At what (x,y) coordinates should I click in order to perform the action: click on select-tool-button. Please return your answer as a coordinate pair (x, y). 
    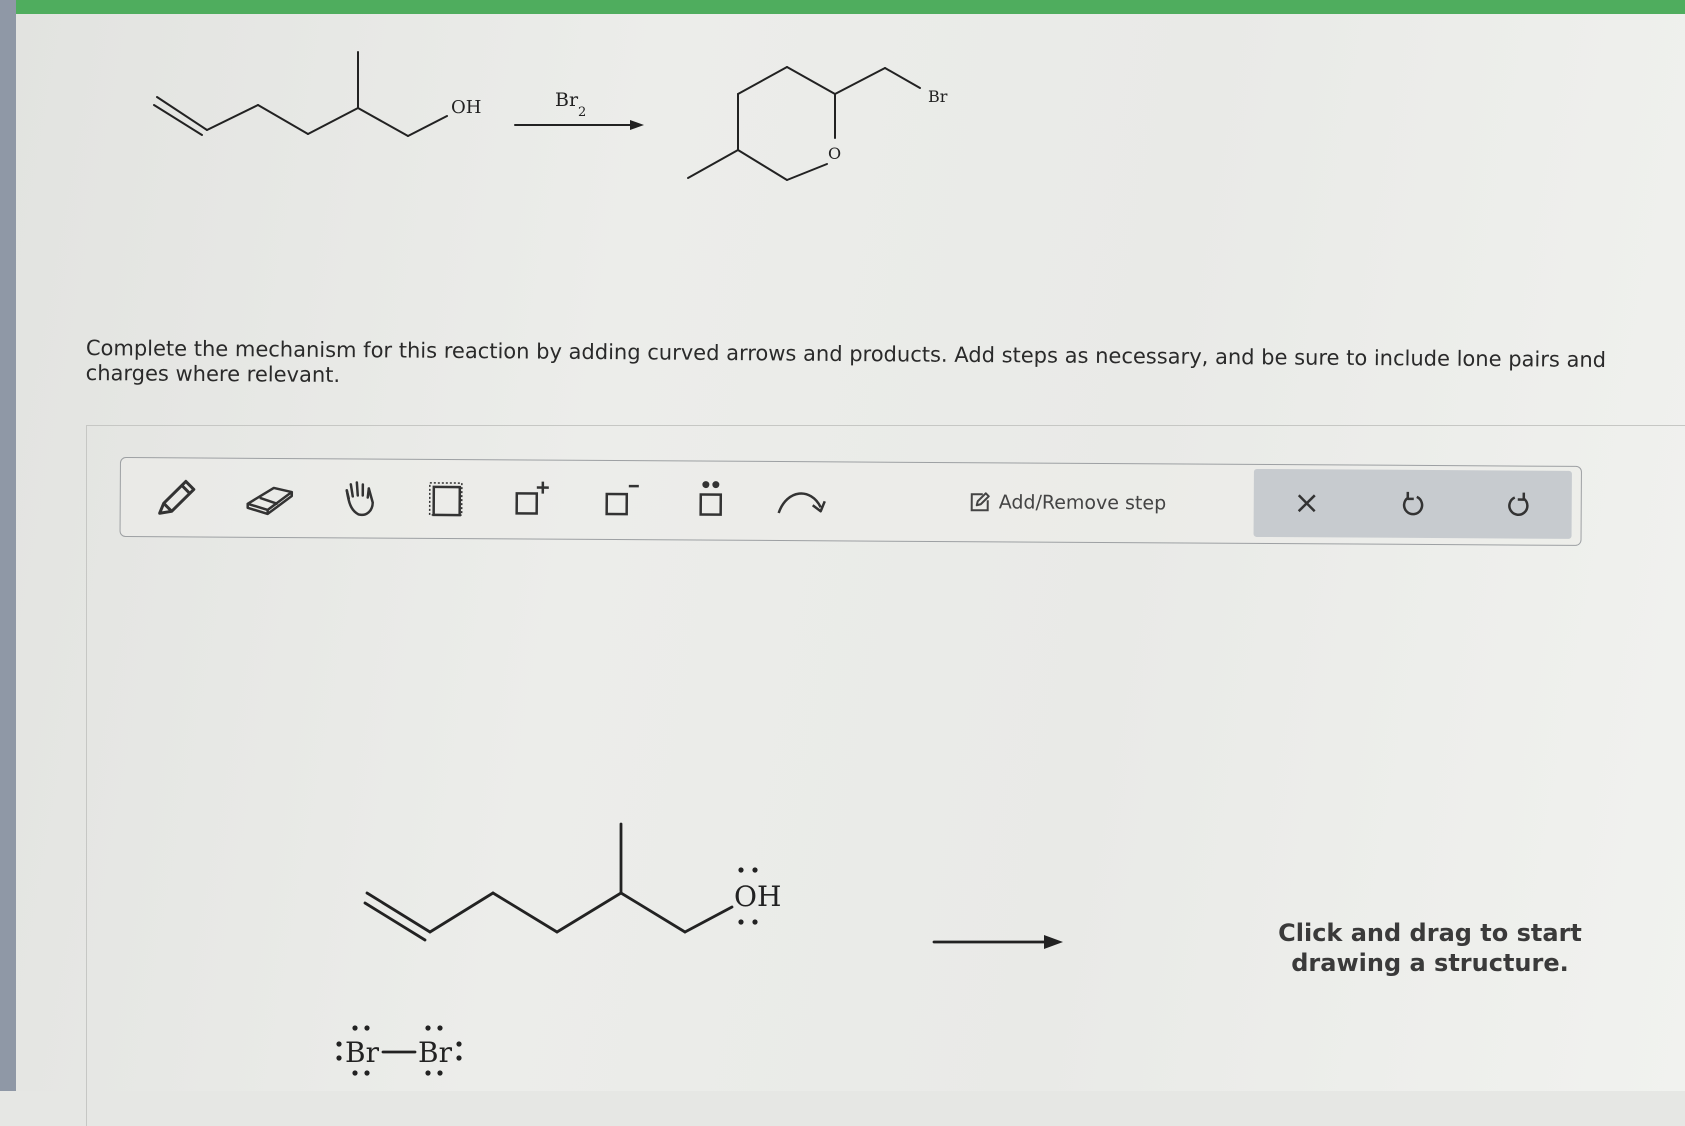
    Looking at the image, I should click on (446, 499).